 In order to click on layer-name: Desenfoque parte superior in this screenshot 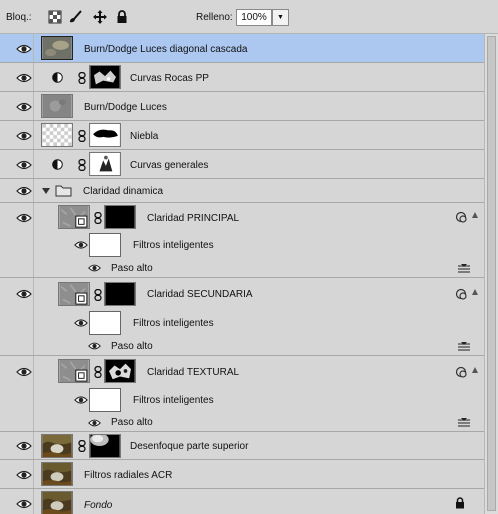, I will do `click(189, 446)`.